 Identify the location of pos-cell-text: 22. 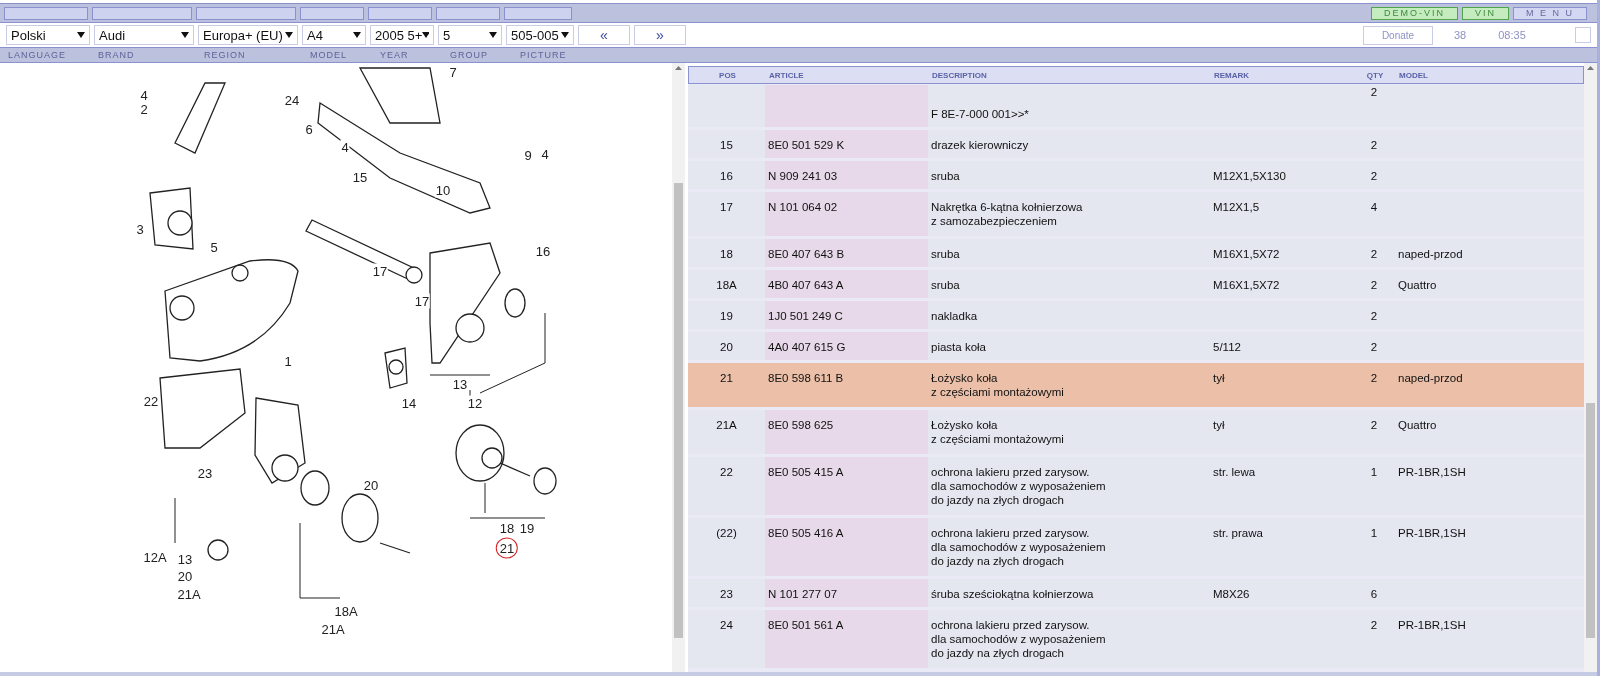
(726, 472).